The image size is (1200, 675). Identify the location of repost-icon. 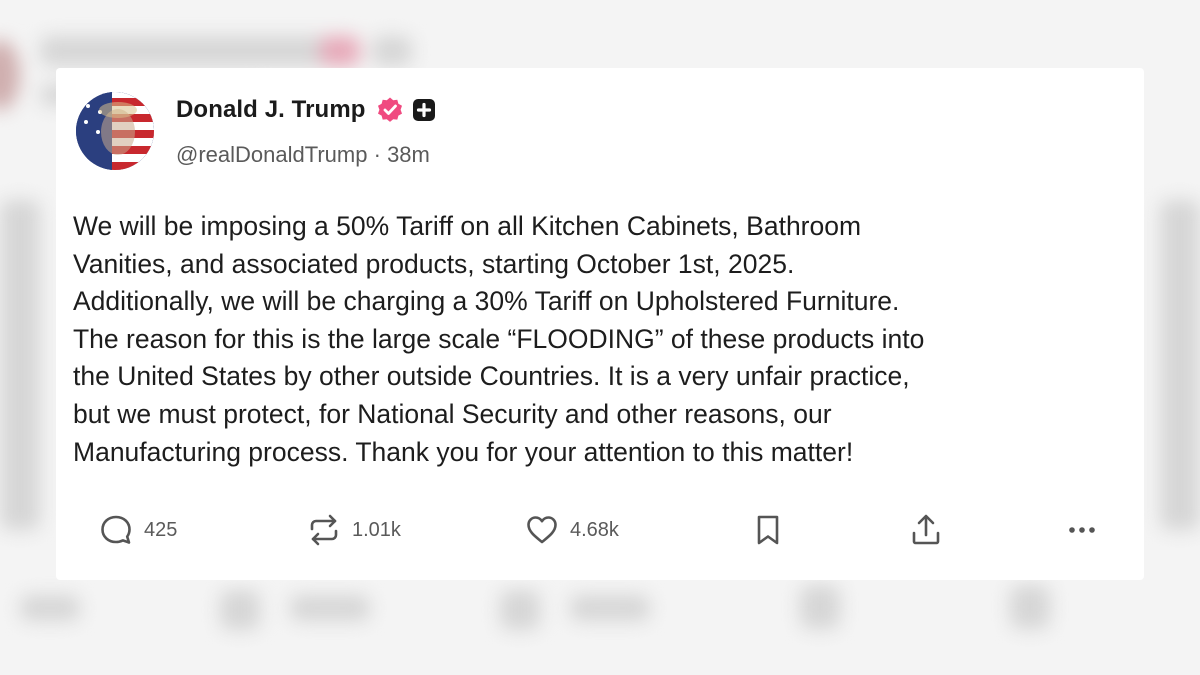
(324, 530).